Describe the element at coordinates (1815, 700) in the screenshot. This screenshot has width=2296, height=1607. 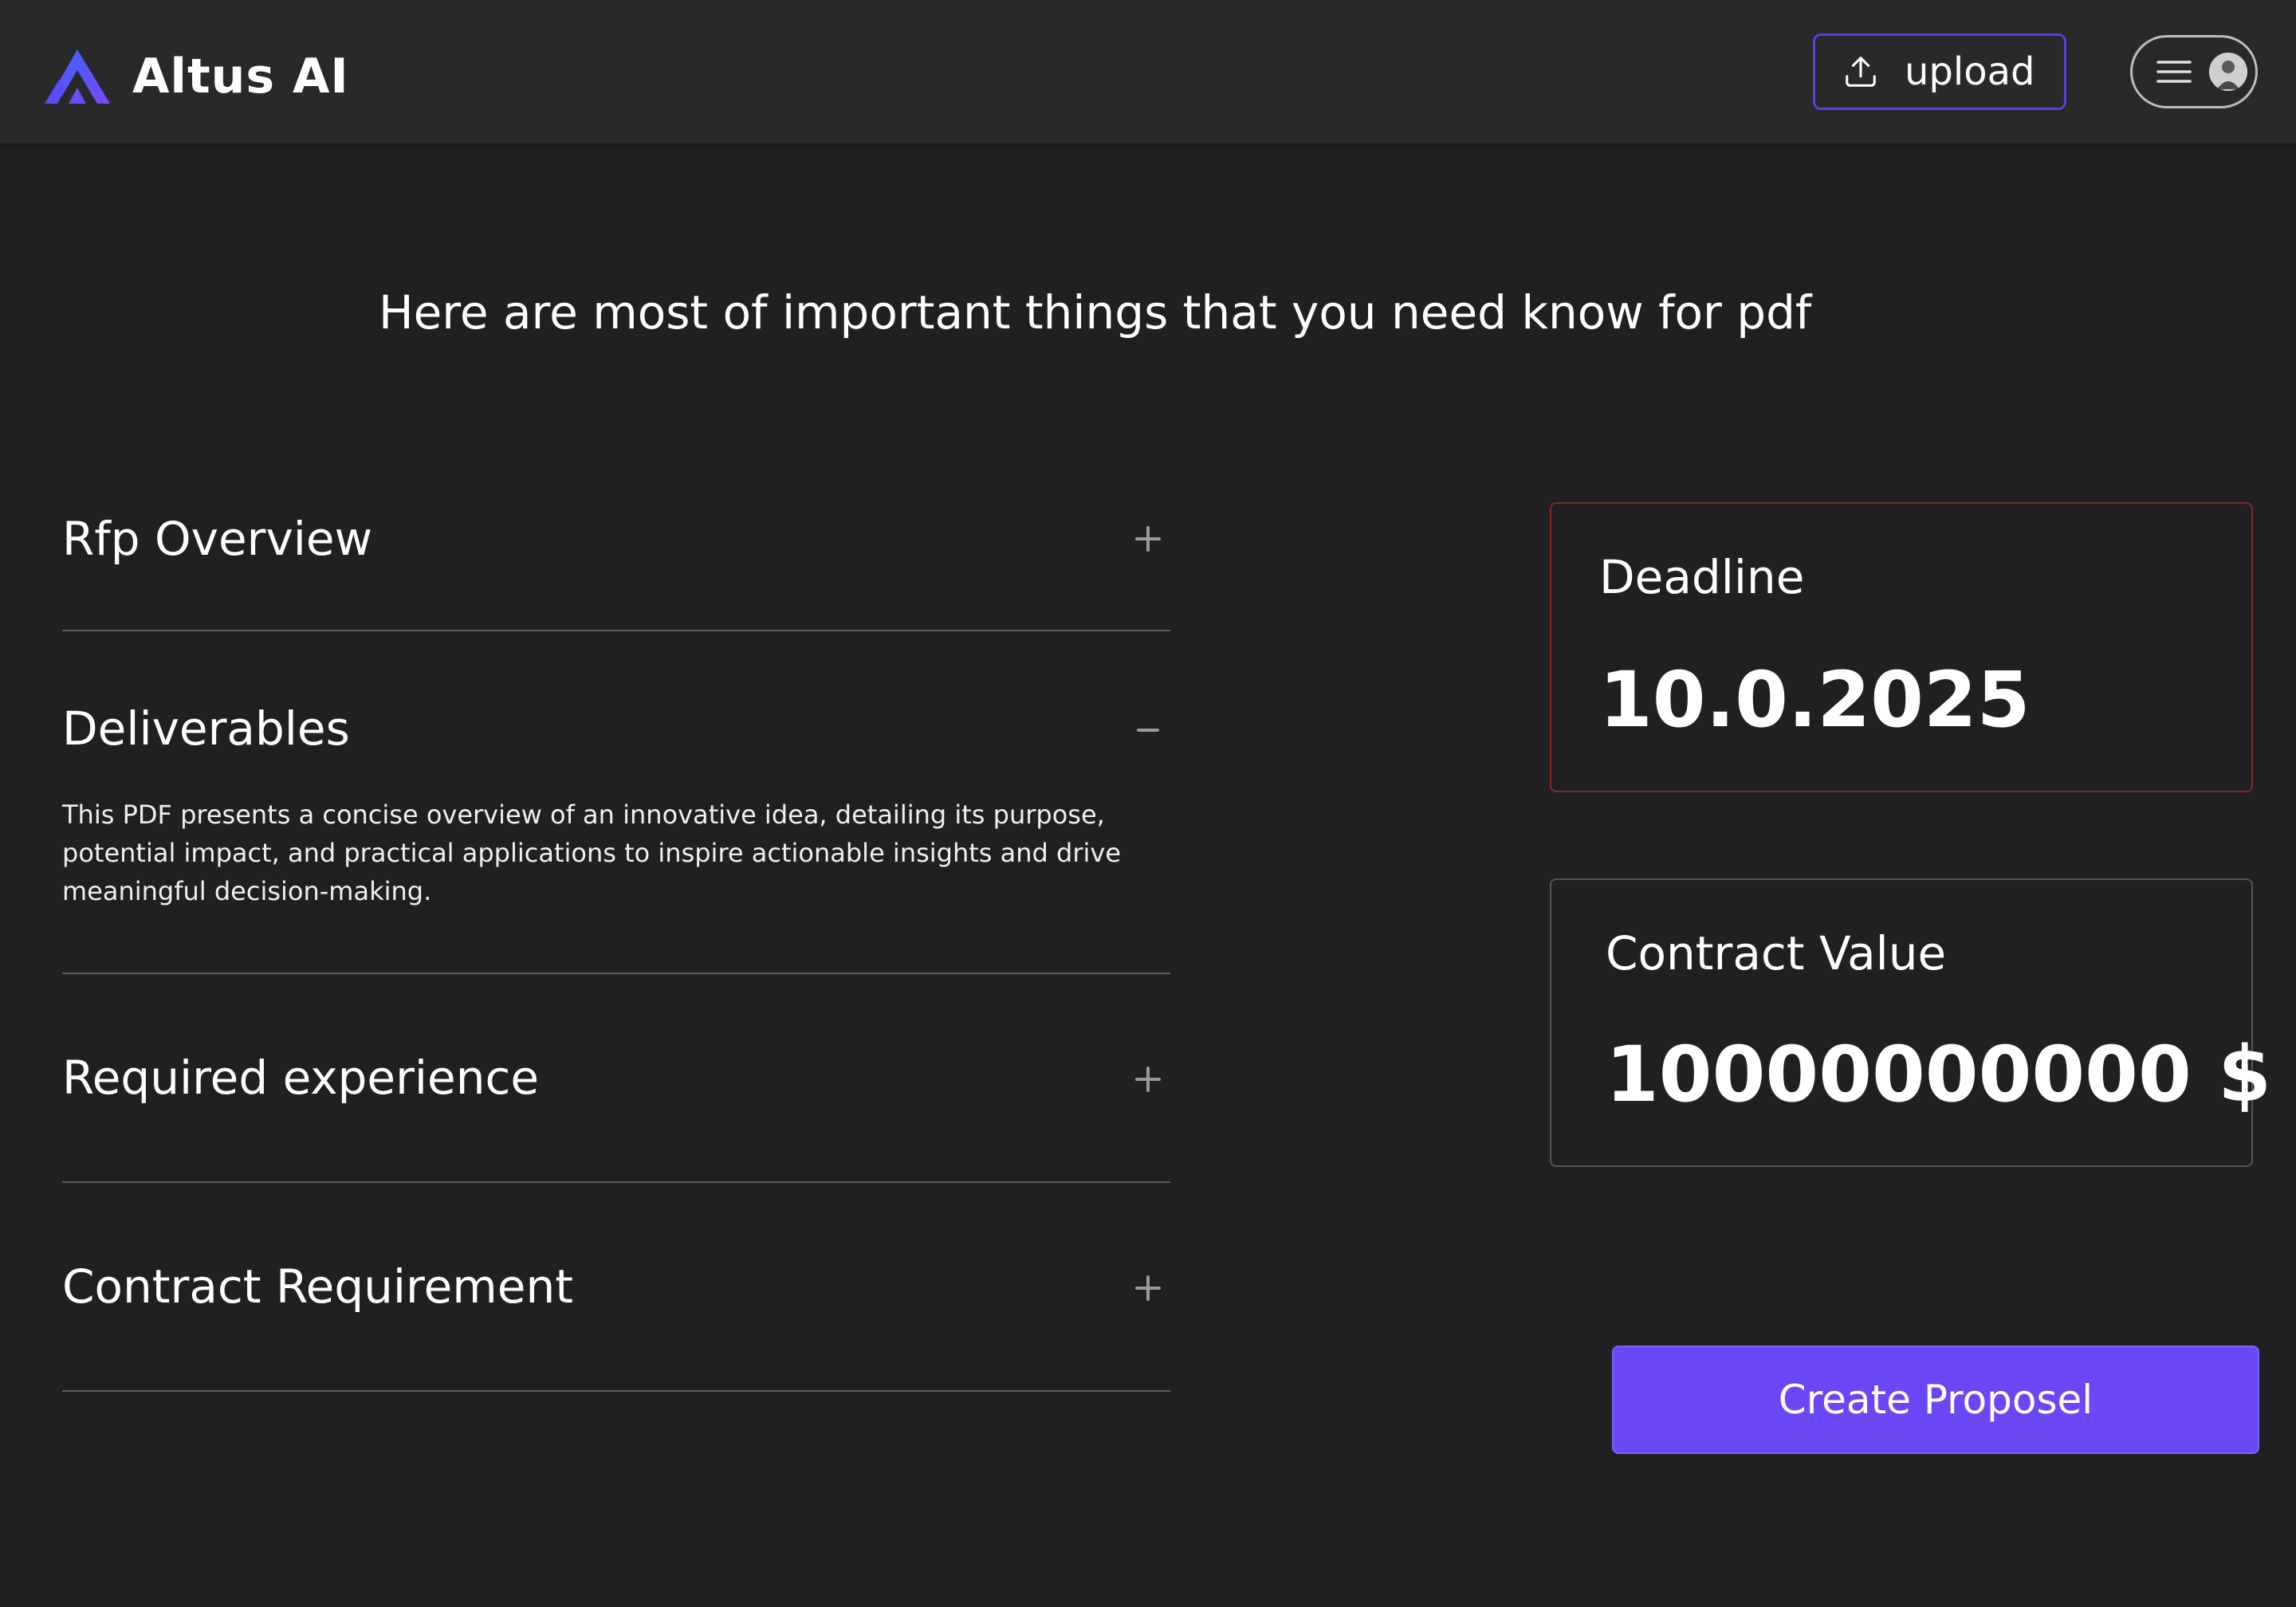
I see `deadline-value: 10.0.2025` at that location.